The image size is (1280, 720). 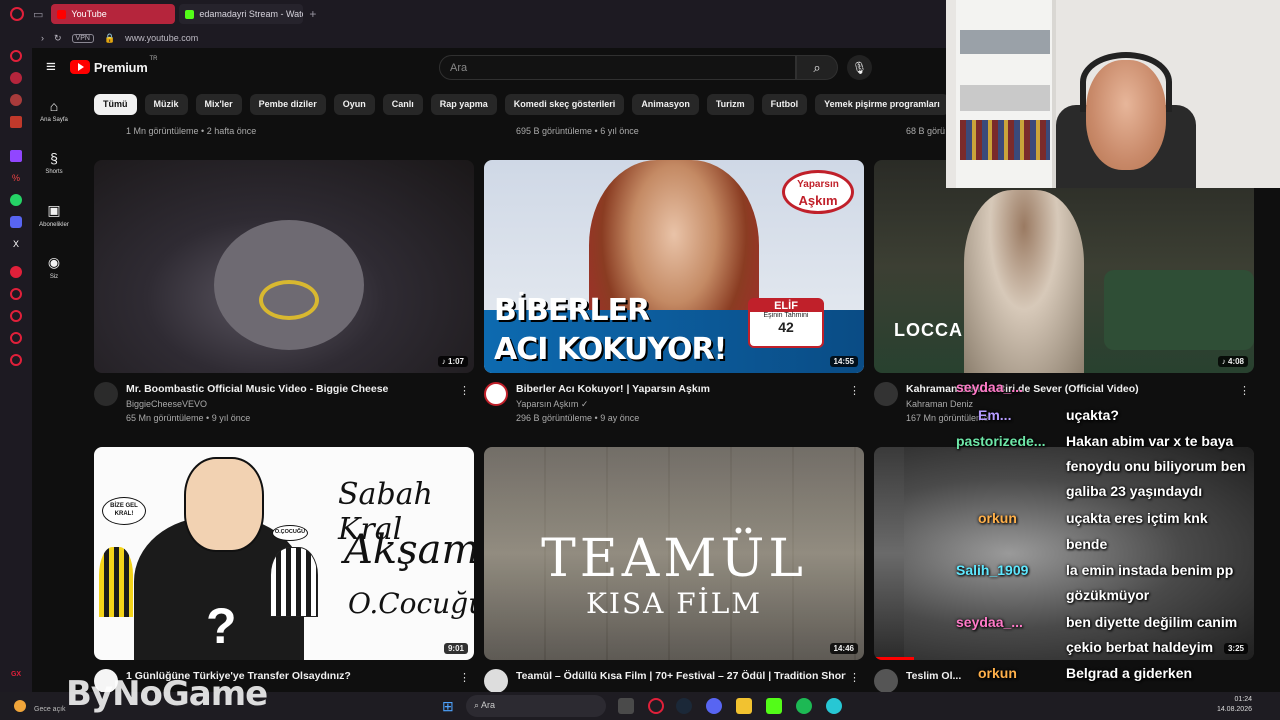 I want to click on filter-chip: Canlı, so click(x=402, y=104).